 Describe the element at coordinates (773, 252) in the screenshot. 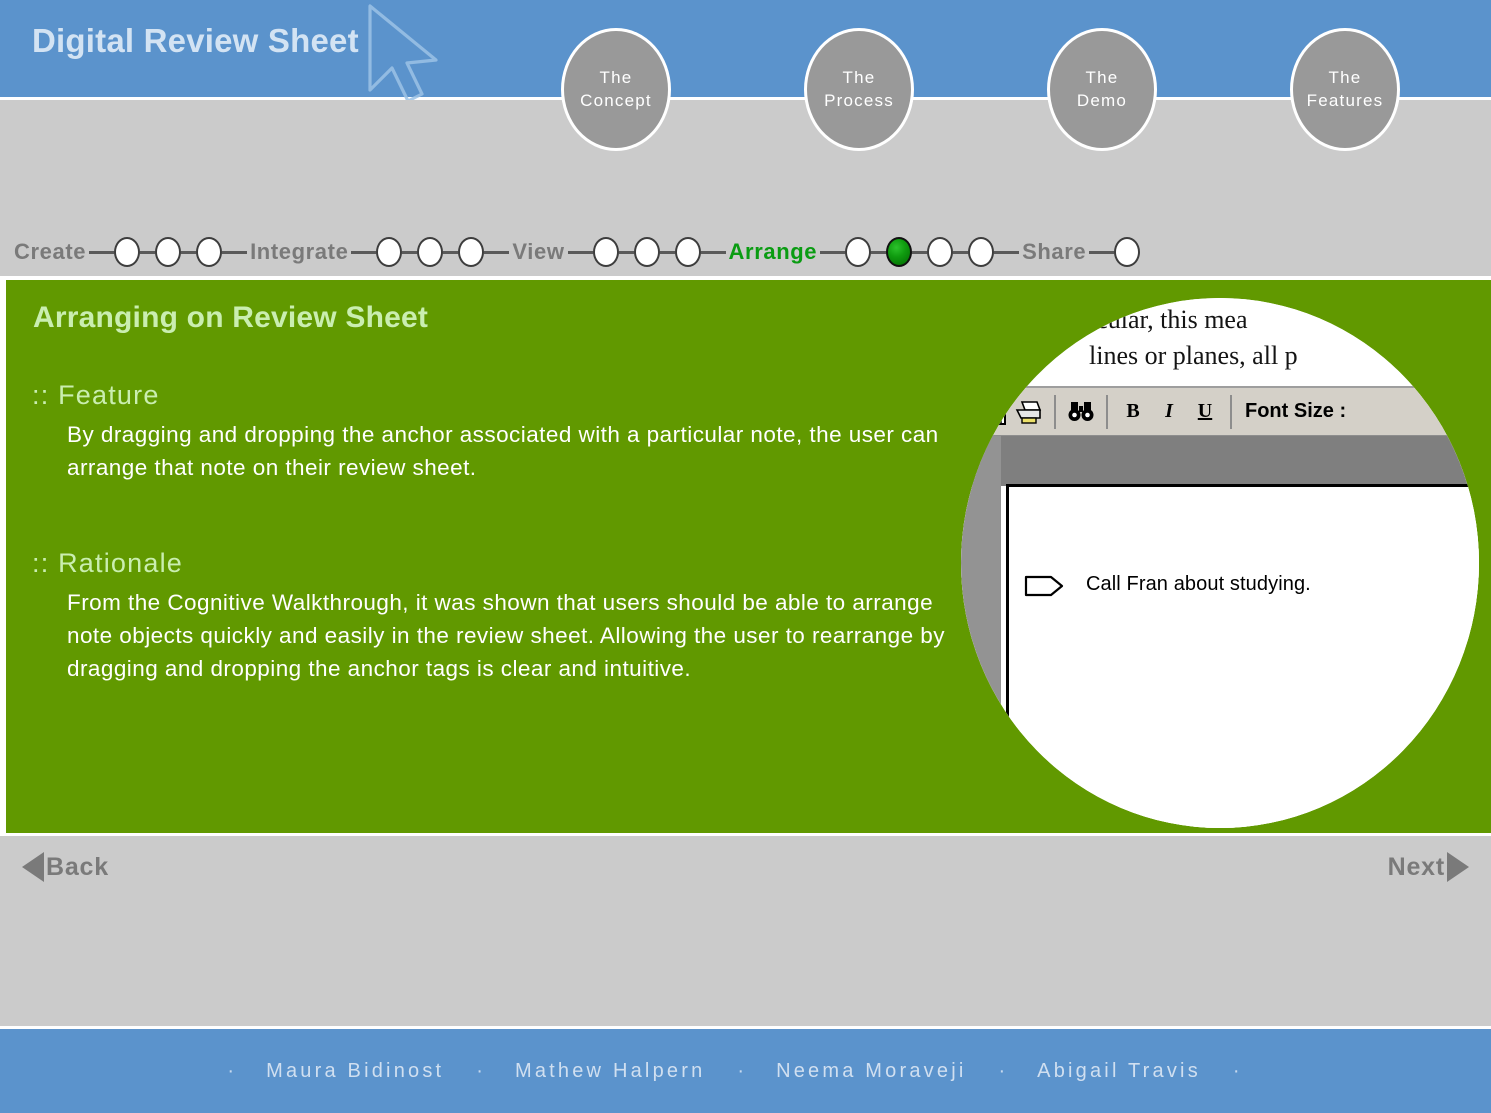

I see `progress-step-arrange: Arrange` at that location.